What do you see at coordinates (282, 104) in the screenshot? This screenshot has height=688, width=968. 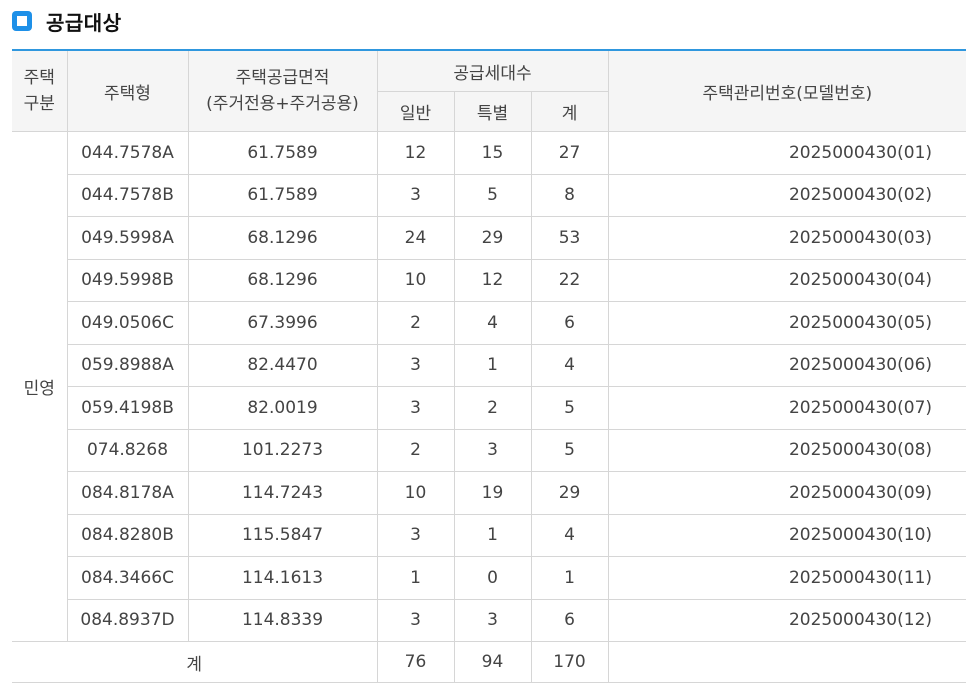 I see `header-area-line2: (주거전용+주거공용)` at bounding box center [282, 104].